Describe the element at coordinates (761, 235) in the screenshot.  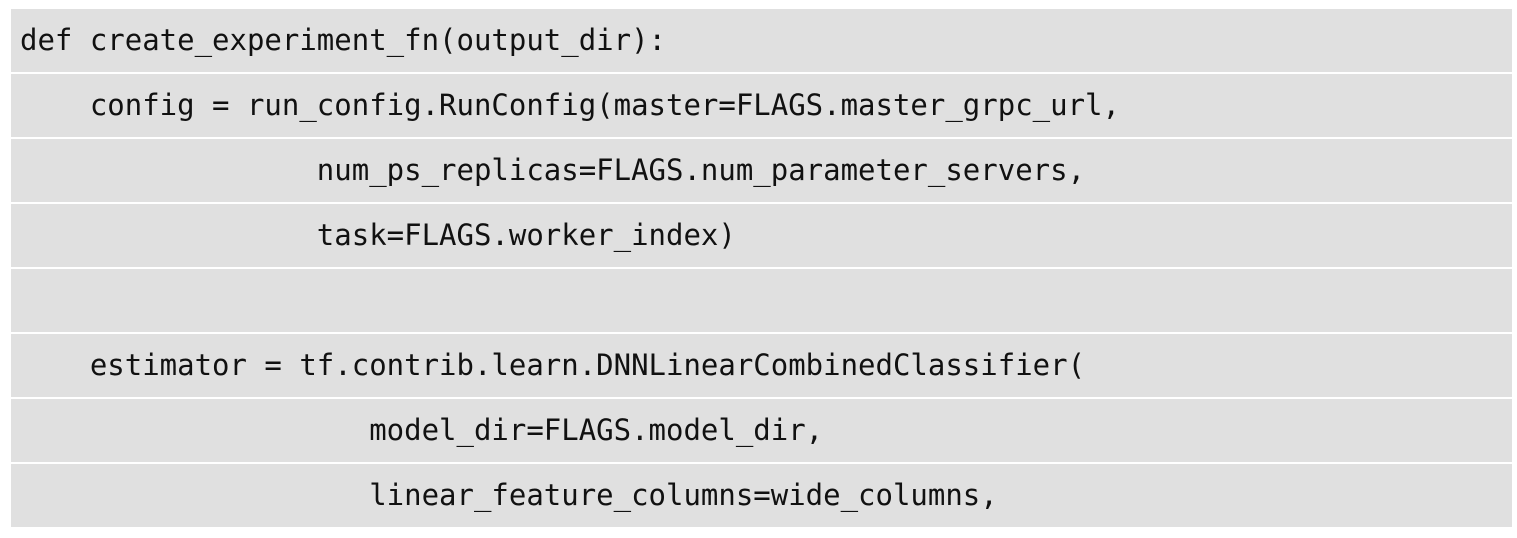
I see `code-line-4: task=FLAGS.worker_index)` at that location.